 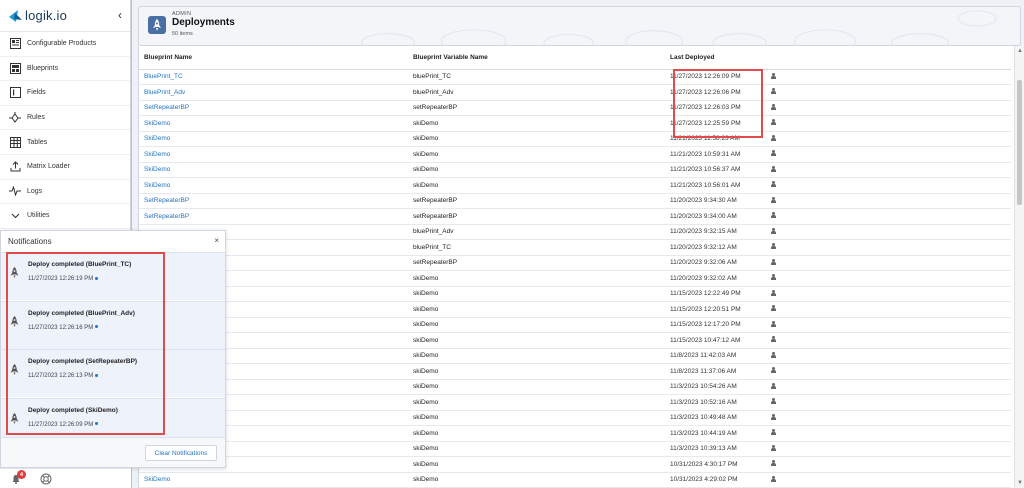 I want to click on sidebar-item-label: Rules, so click(x=36, y=118).